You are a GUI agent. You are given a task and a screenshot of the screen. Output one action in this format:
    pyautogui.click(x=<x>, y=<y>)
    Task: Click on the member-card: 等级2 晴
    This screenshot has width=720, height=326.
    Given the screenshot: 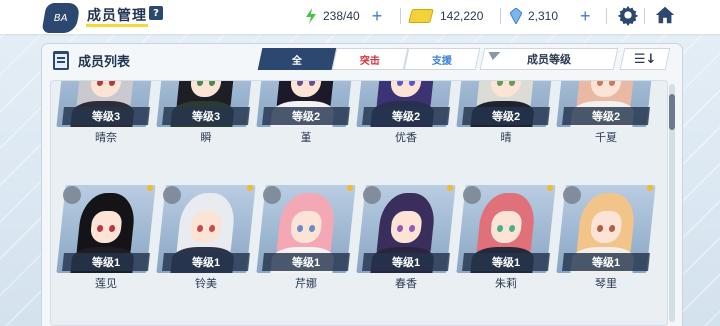 What is the action you would take?
    pyautogui.click(x=506, y=114)
    